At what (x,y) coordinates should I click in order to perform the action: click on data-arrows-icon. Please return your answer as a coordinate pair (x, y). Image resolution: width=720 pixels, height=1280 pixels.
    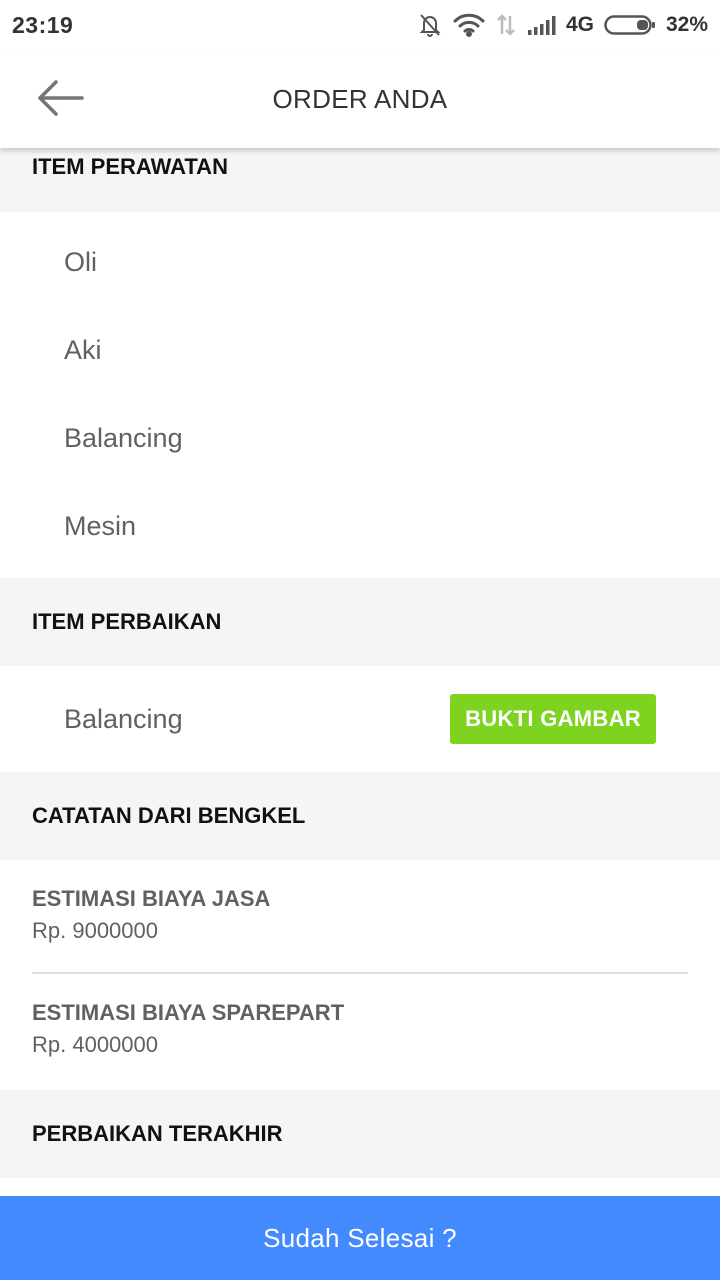
    Looking at the image, I should click on (506, 25).